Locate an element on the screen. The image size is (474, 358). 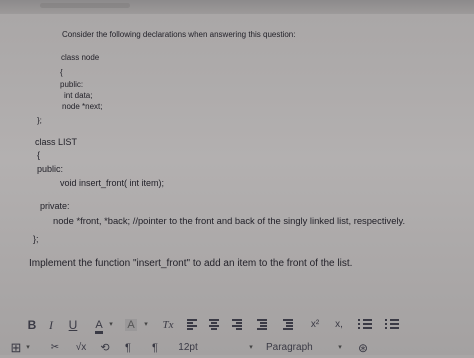
math-equation-icon: √x is located at coordinates (81, 348).